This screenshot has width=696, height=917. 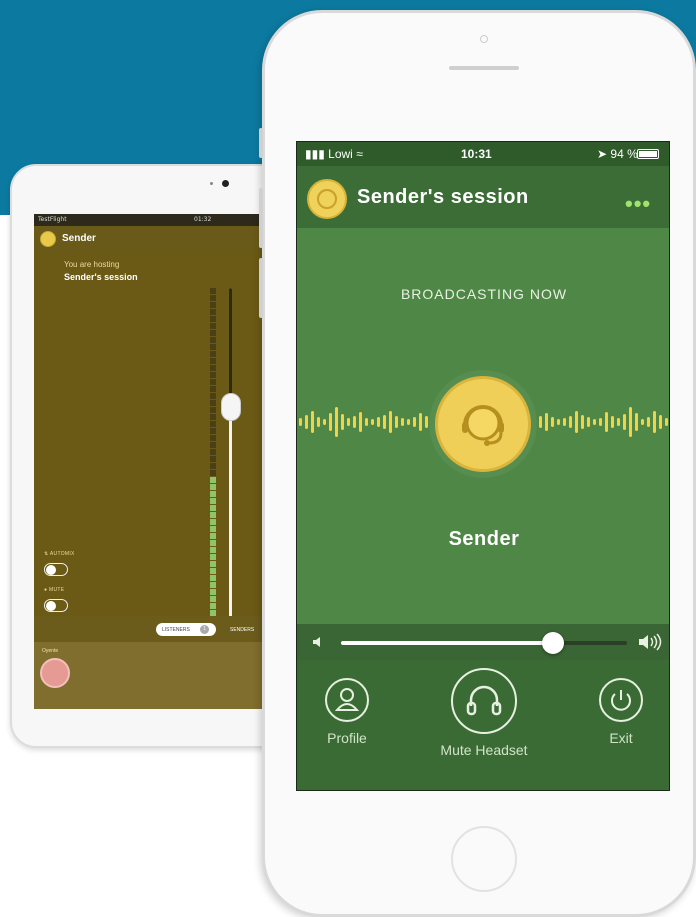 I want to click on automix-toggle, so click(x=56, y=569).